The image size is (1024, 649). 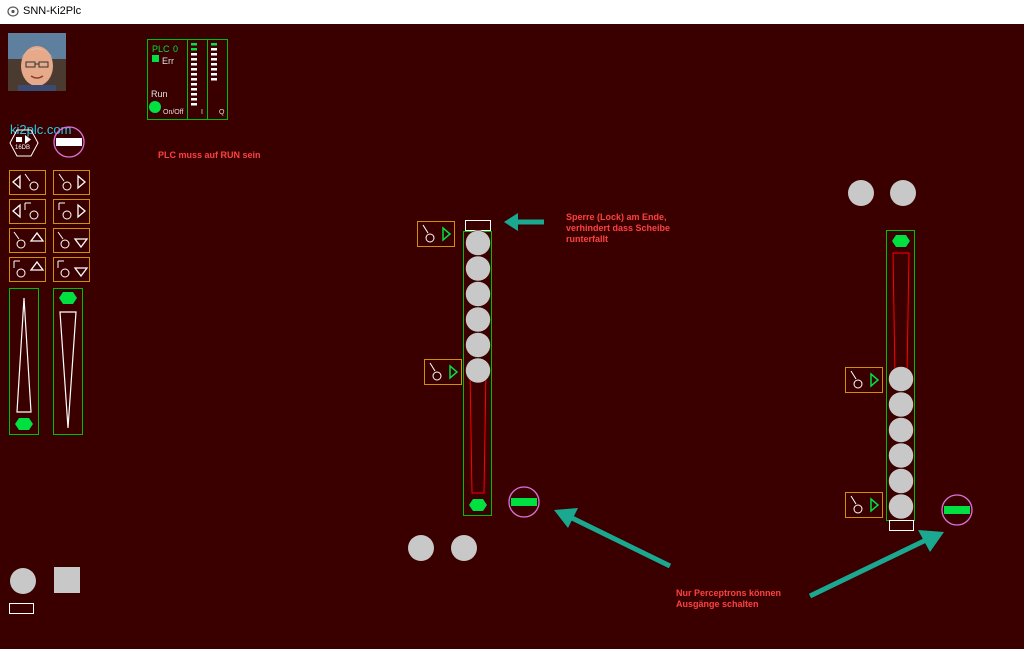 I want to click on lock-note-arrow, so click(x=524, y=222).